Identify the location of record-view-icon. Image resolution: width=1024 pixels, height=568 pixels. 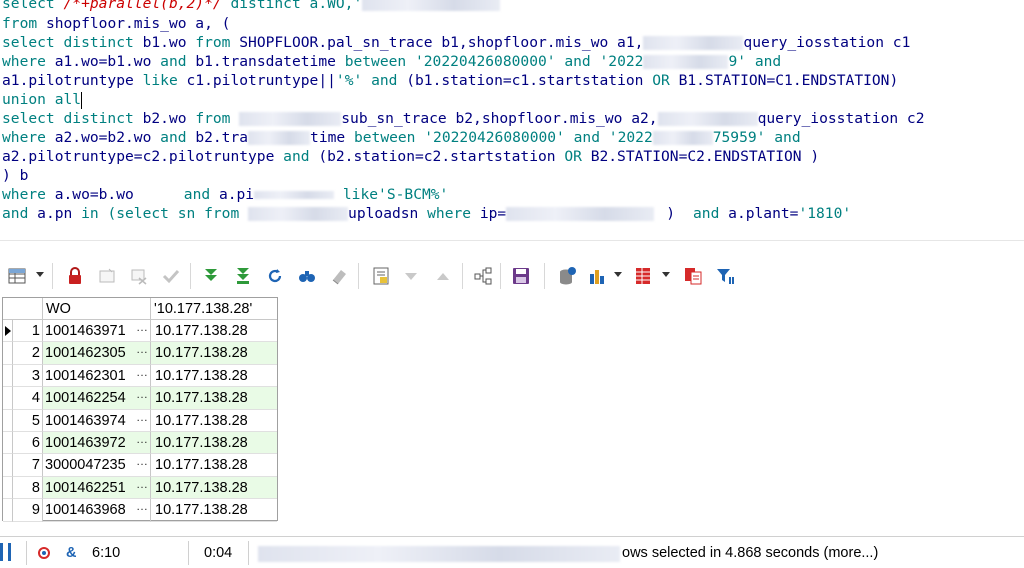
(381, 276).